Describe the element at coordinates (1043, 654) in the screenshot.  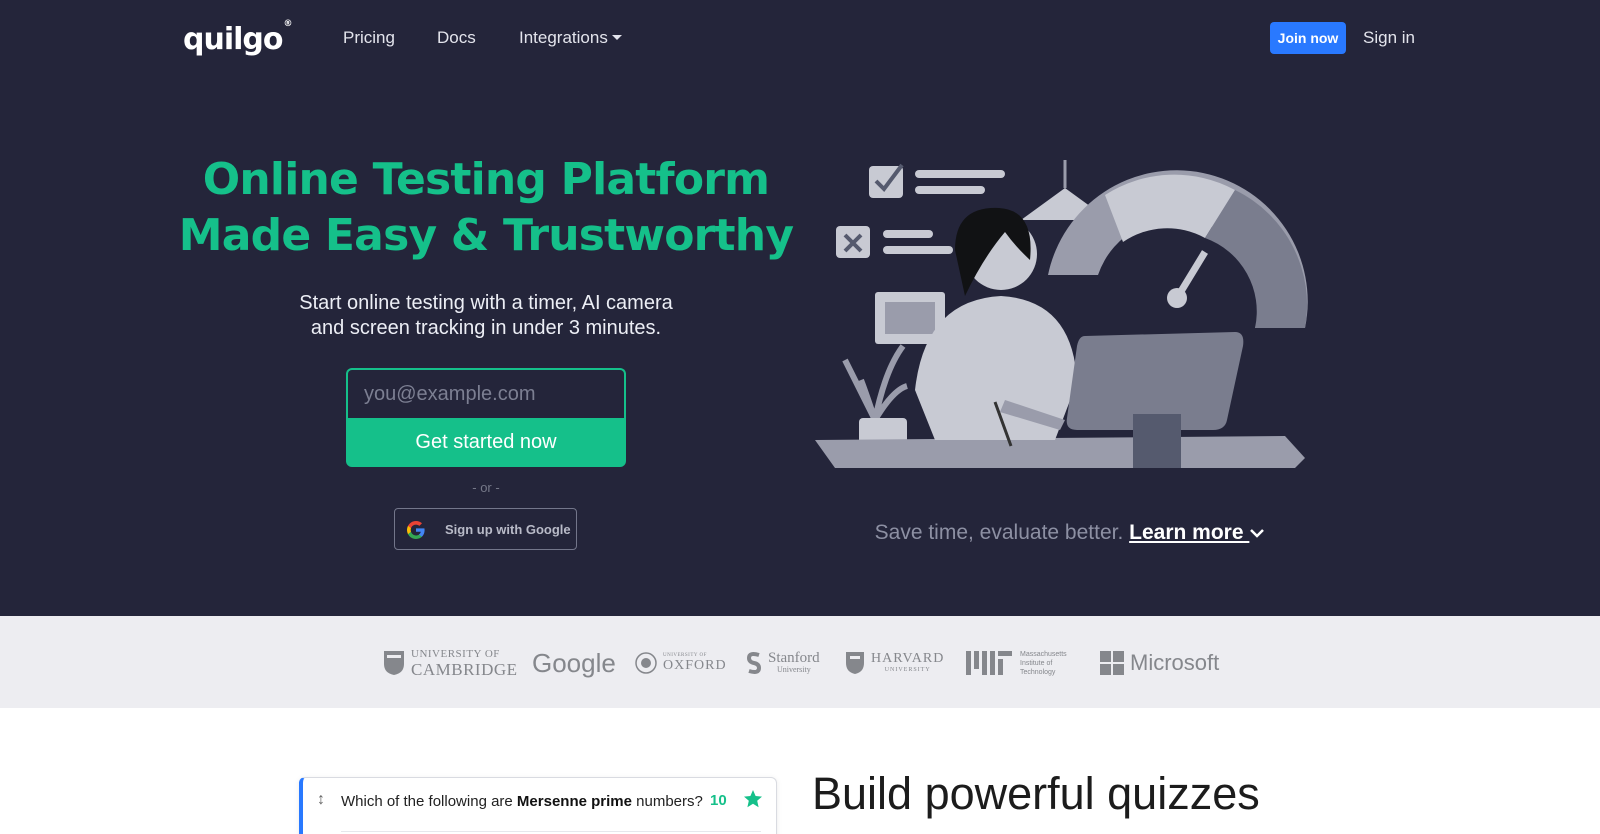
I see `mit-line-1: Massachusetts` at that location.